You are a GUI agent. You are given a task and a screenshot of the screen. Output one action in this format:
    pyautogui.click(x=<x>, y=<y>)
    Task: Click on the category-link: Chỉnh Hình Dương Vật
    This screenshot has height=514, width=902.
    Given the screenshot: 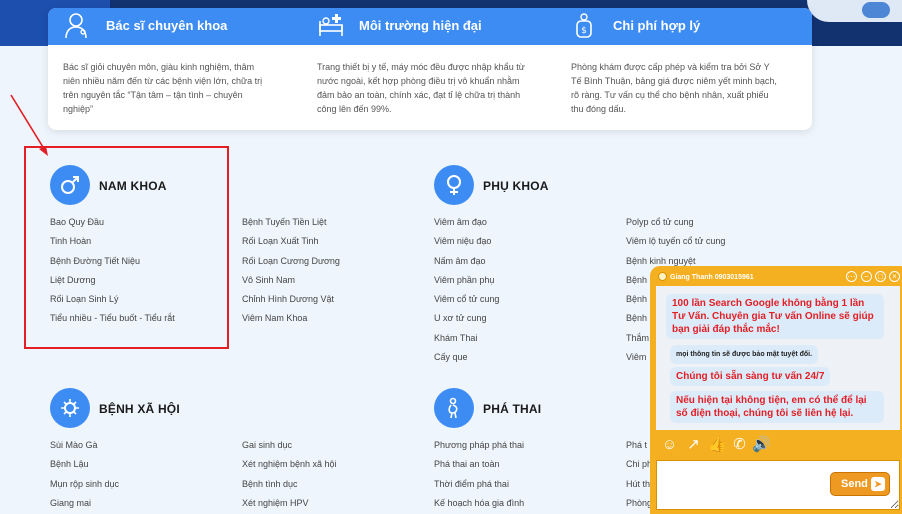 What is the action you would take?
    pyautogui.click(x=291, y=302)
    